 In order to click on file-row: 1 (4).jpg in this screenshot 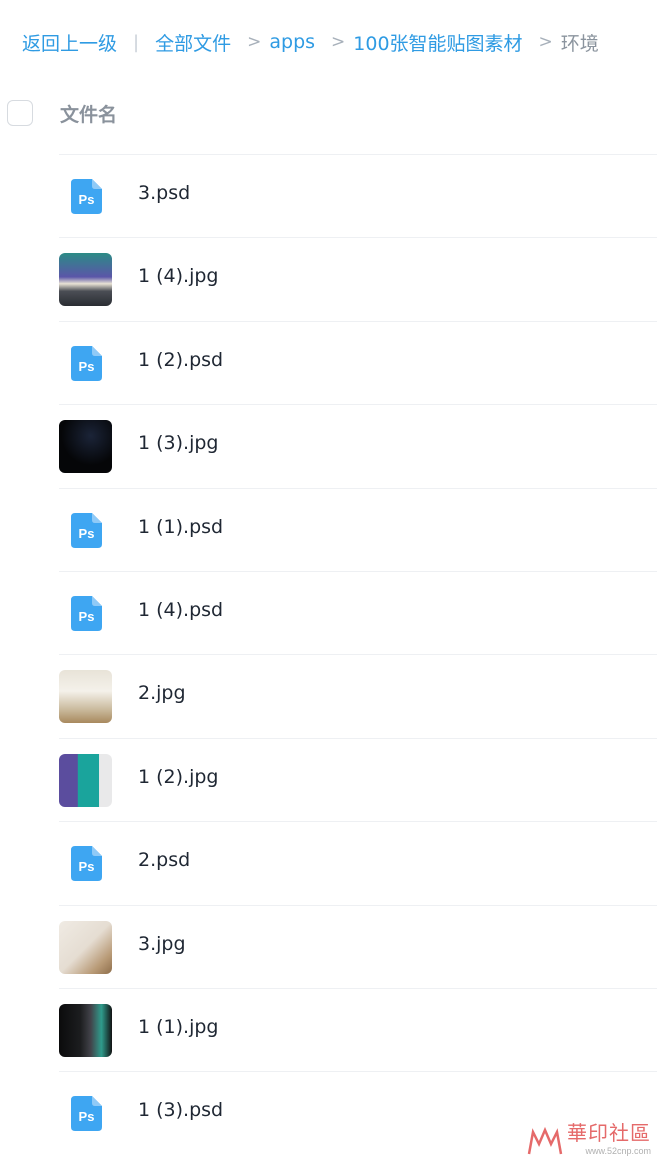, I will do `click(358, 278)`.